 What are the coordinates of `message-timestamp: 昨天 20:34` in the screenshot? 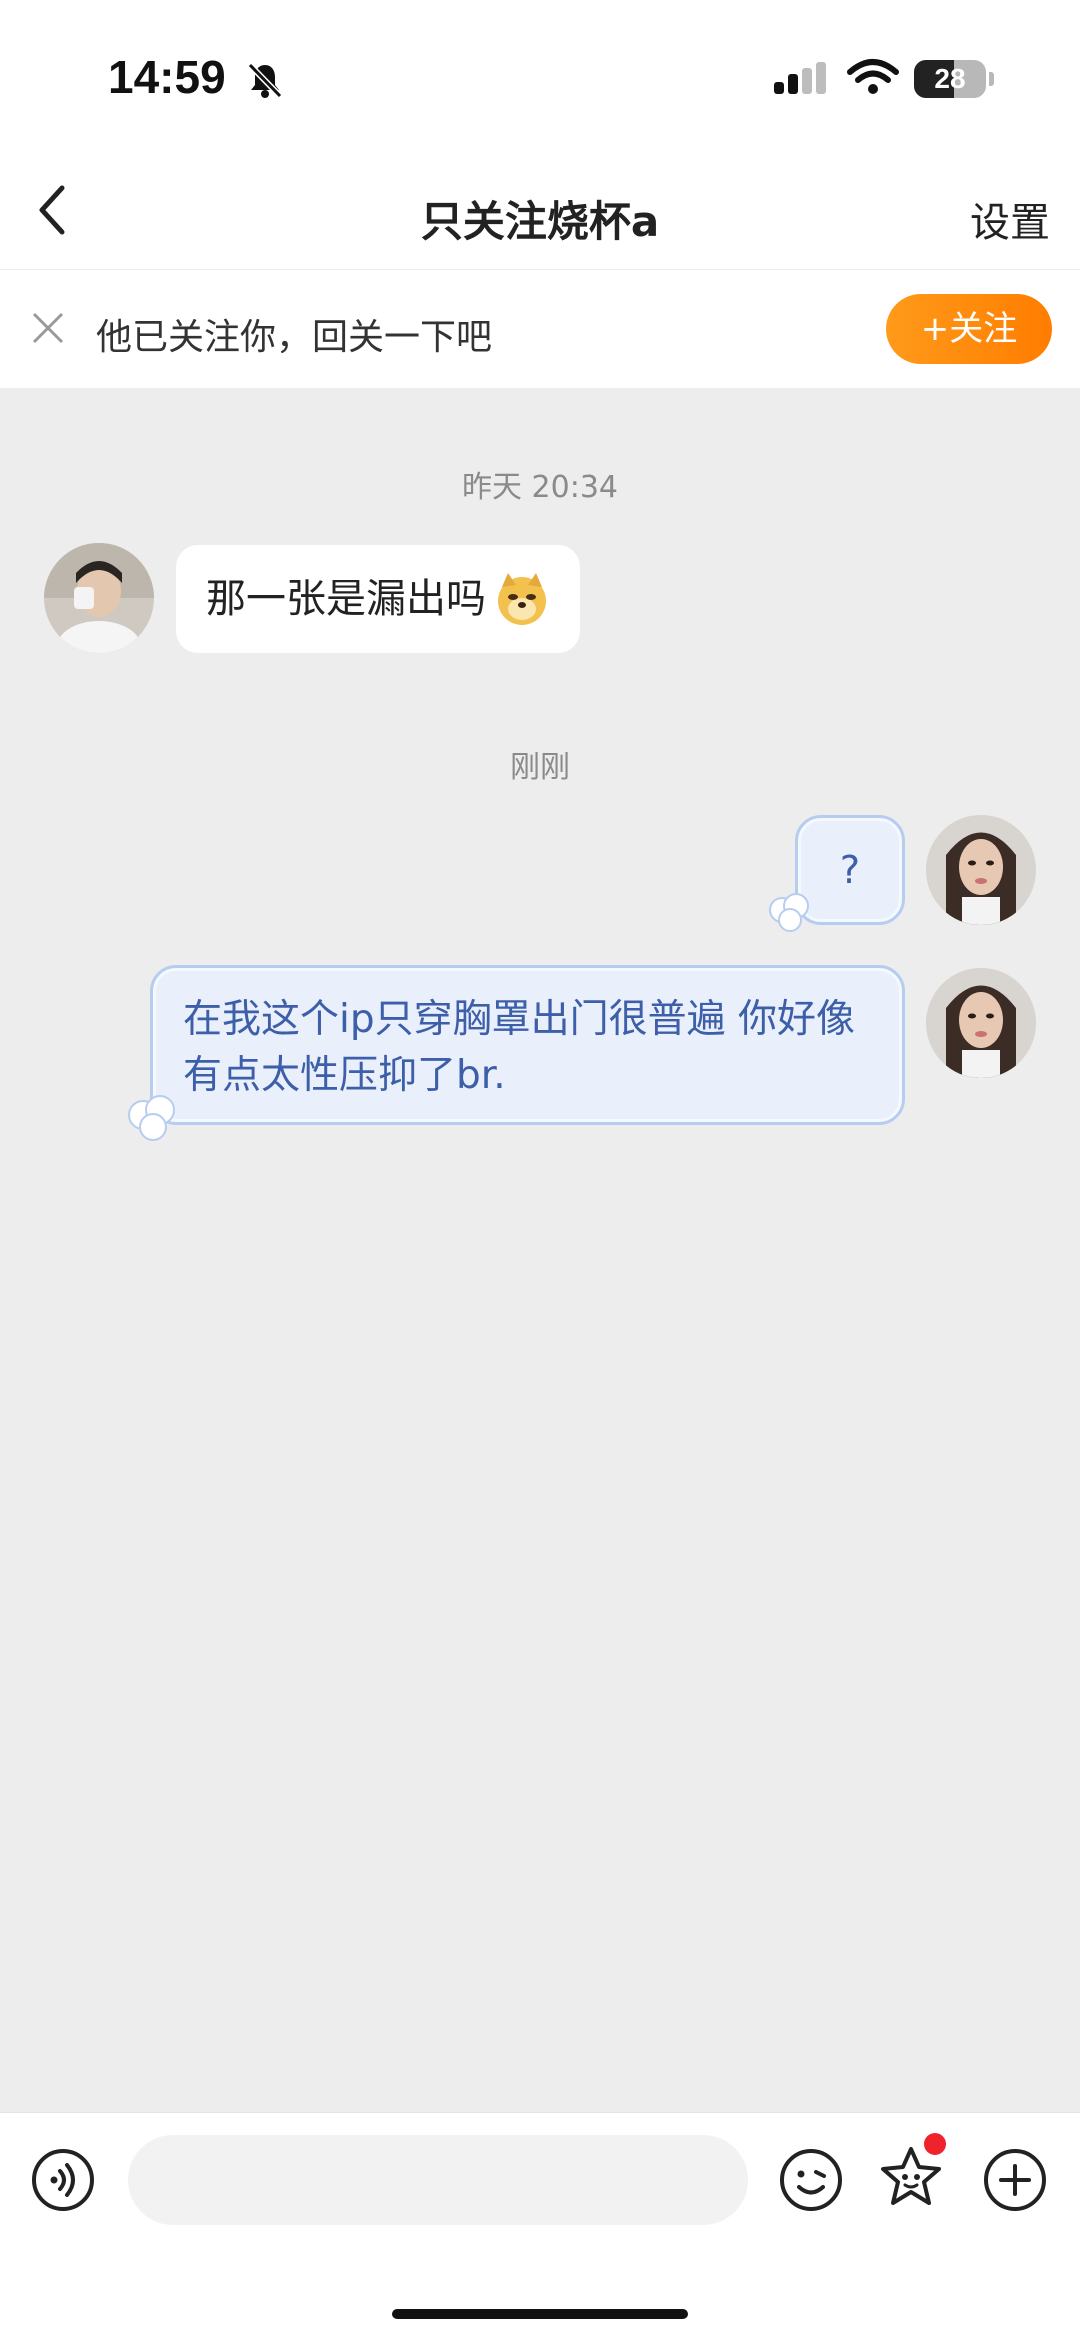 It's located at (540, 487).